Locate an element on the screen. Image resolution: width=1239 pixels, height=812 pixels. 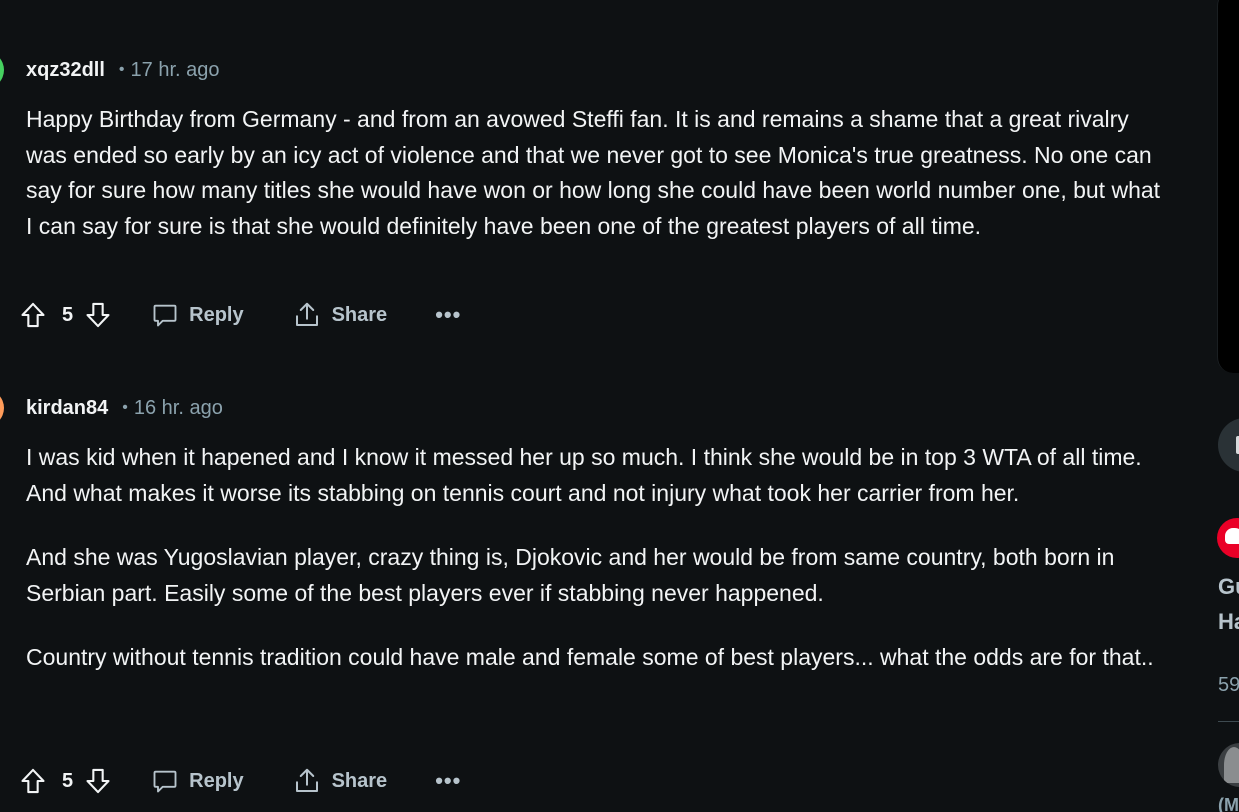
sidebar-icon-button is located at coordinates (1228, 445).